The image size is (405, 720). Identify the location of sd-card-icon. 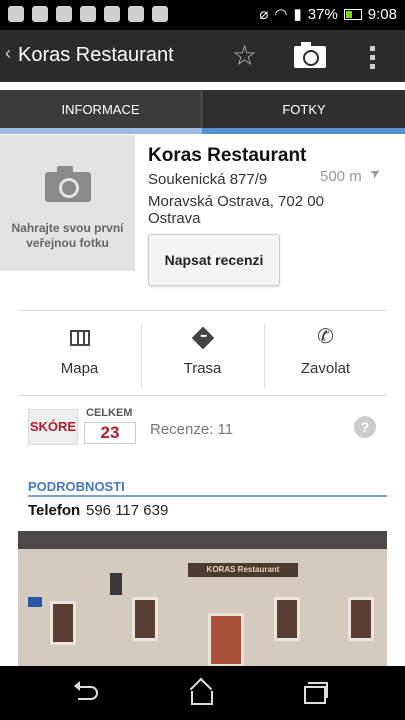
(136, 14).